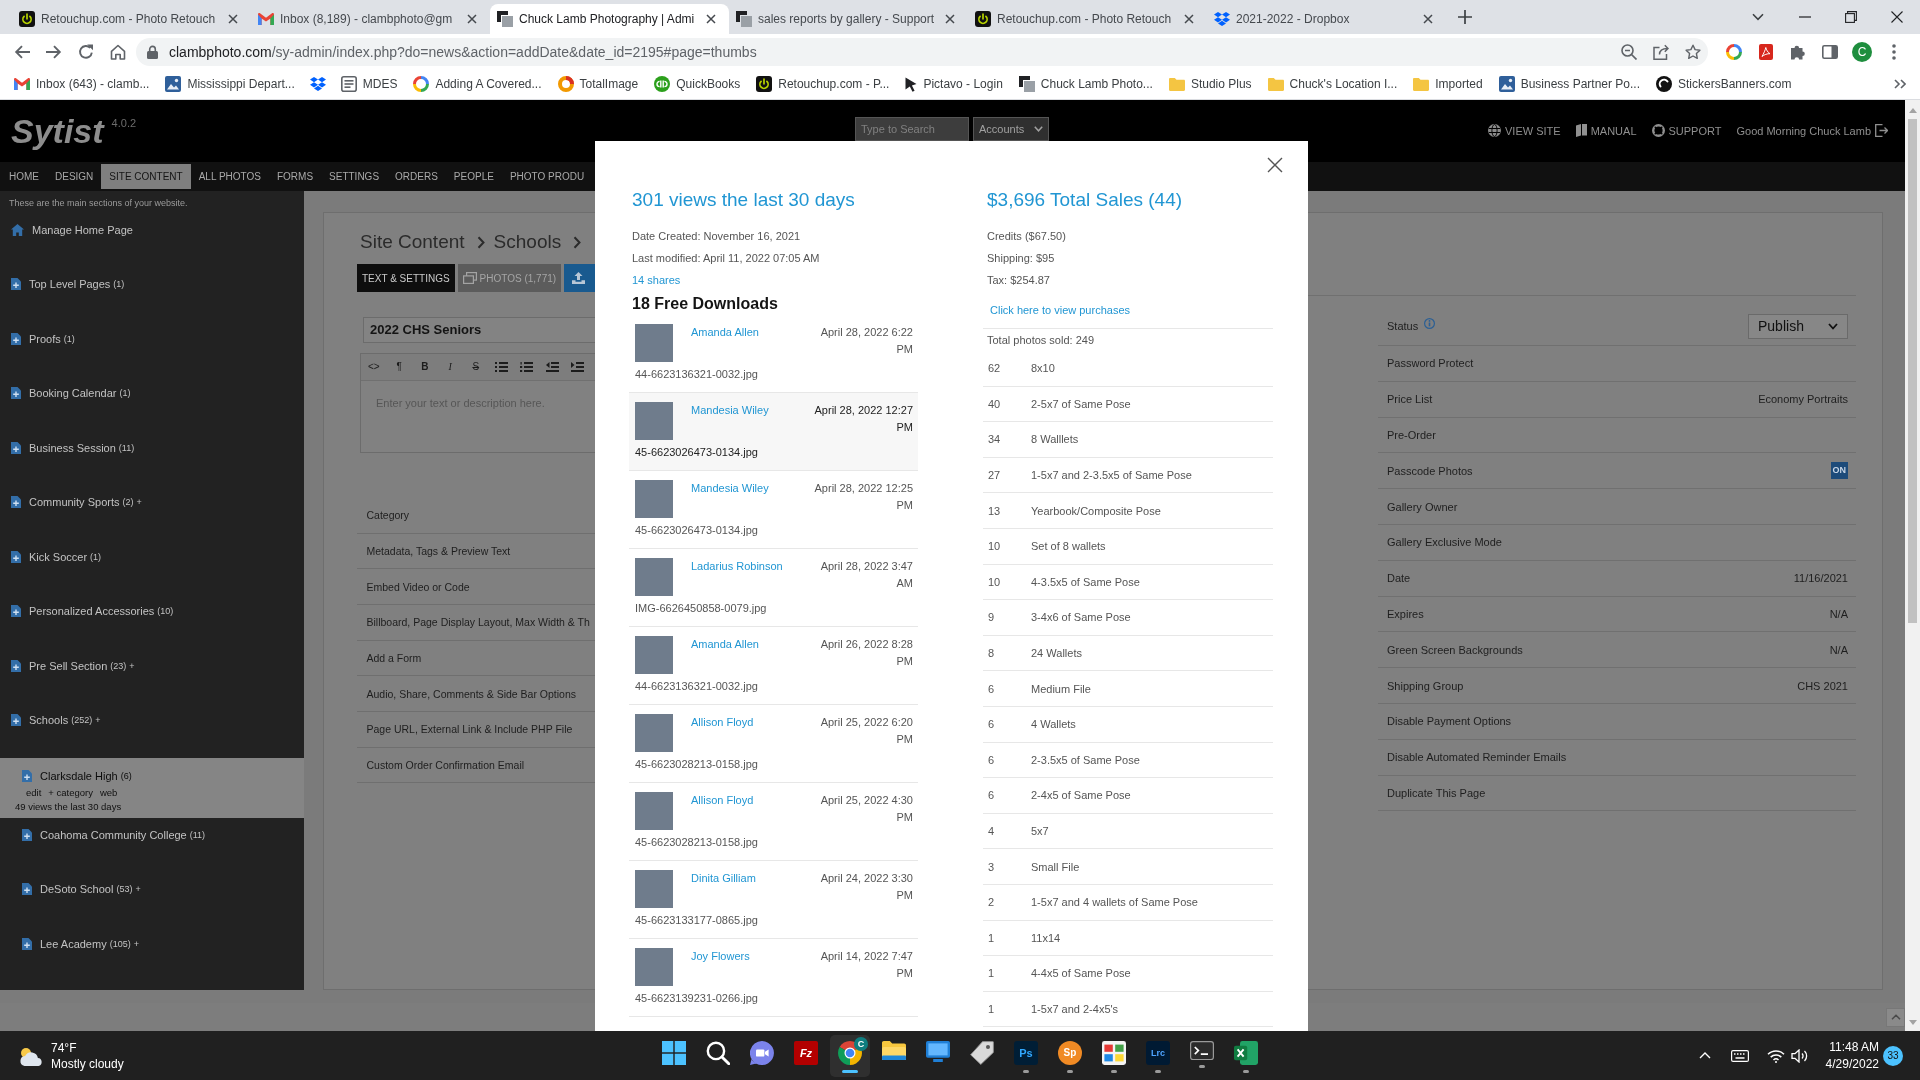 The height and width of the screenshot is (1080, 1920). I want to click on folder-icon, so click(894, 1050).